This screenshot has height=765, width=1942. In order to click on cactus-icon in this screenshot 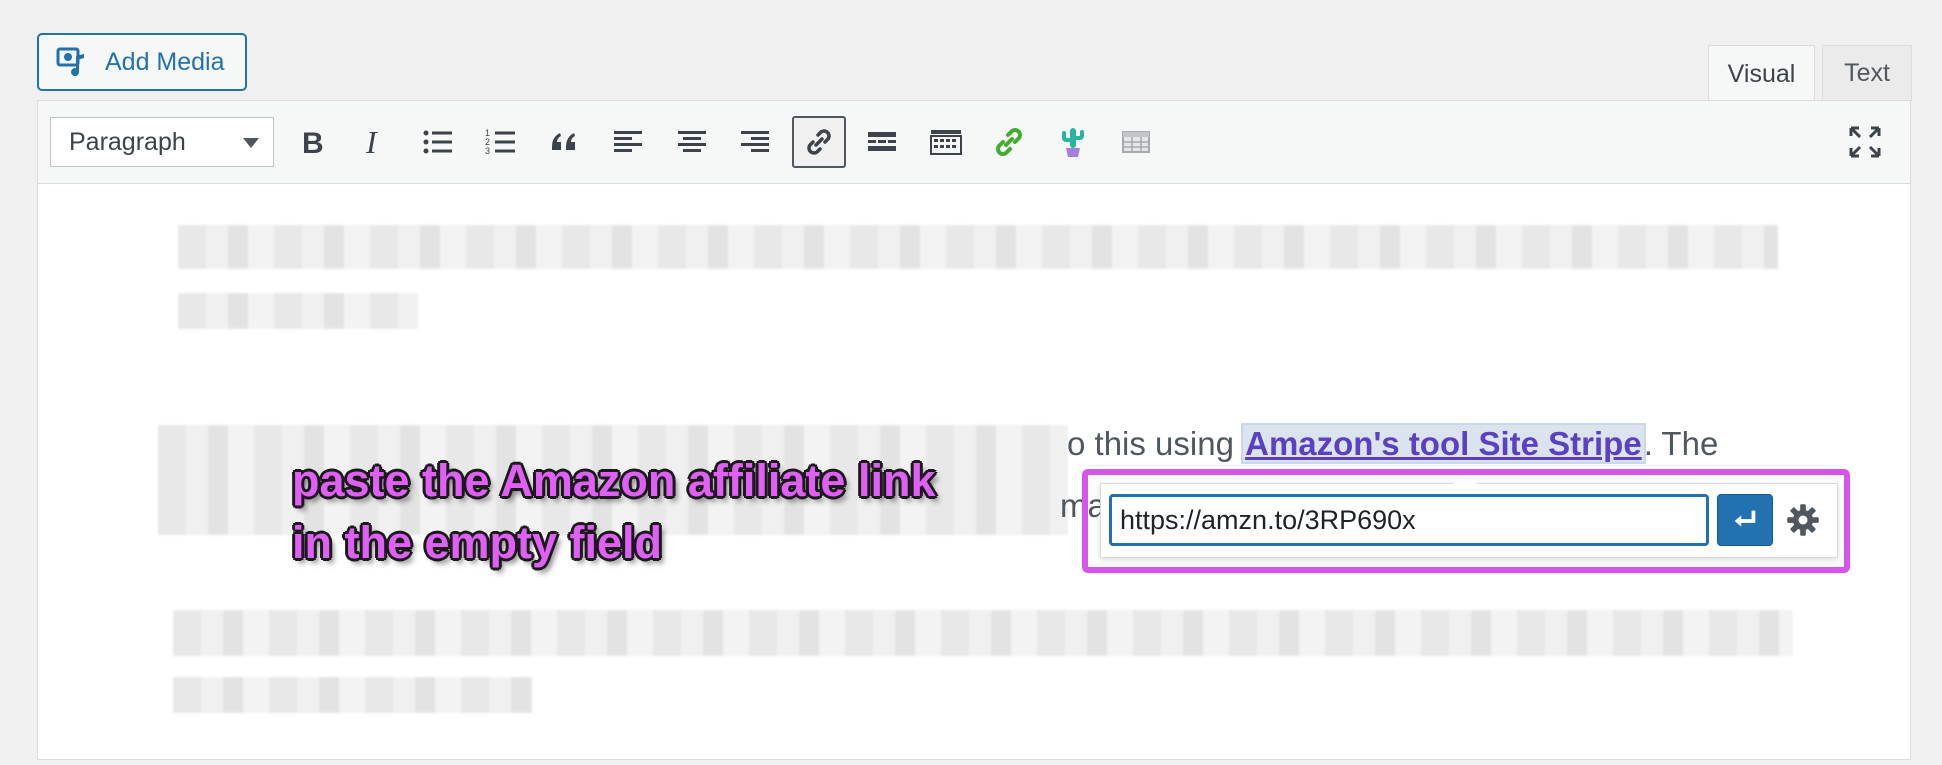, I will do `click(1073, 142)`.